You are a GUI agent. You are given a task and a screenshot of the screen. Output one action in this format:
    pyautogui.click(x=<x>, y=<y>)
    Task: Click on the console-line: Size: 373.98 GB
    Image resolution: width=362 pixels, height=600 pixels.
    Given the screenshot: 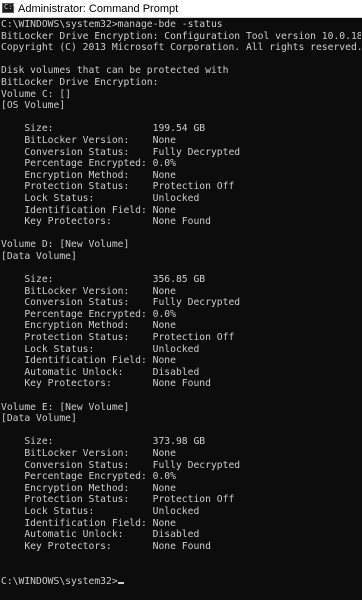 What is the action you would take?
    pyautogui.click(x=103, y=442)
    